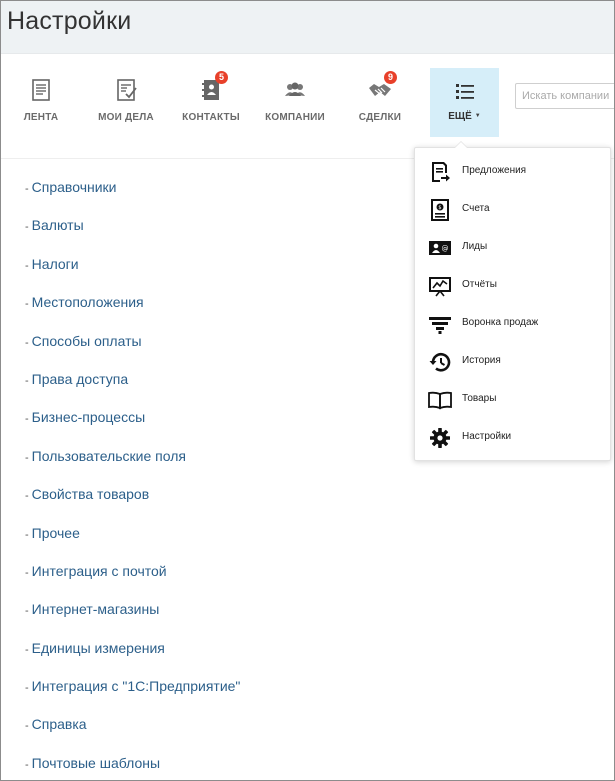 This screenshot has width=615, height=781. Describe the element at coordinates (132, 426) in the screenshot. I see `list-item: - Бизнес-процессы` at that location.